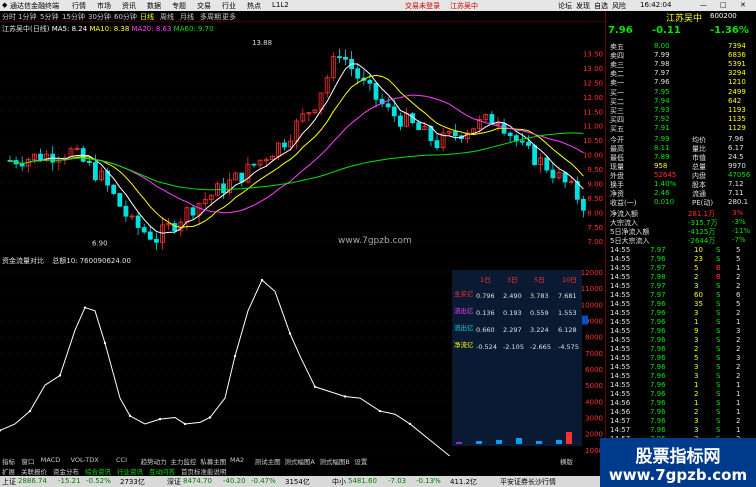  I want to click on period-day: 日线, so click(147, 17).